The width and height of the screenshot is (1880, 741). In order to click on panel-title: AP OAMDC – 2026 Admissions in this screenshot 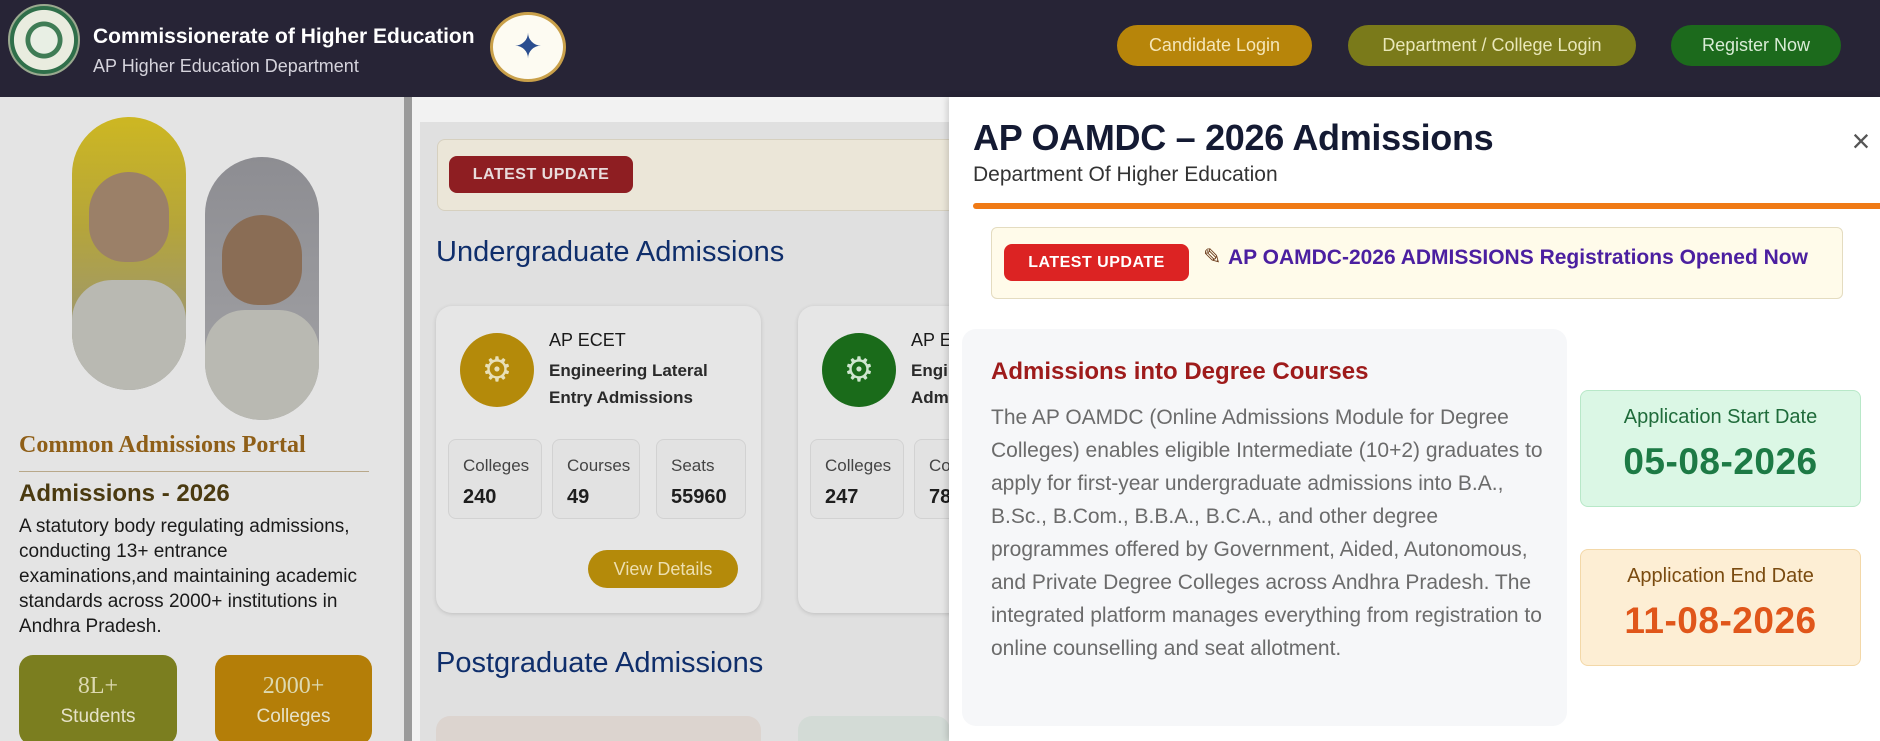, I will do `click(1233, 137)`.